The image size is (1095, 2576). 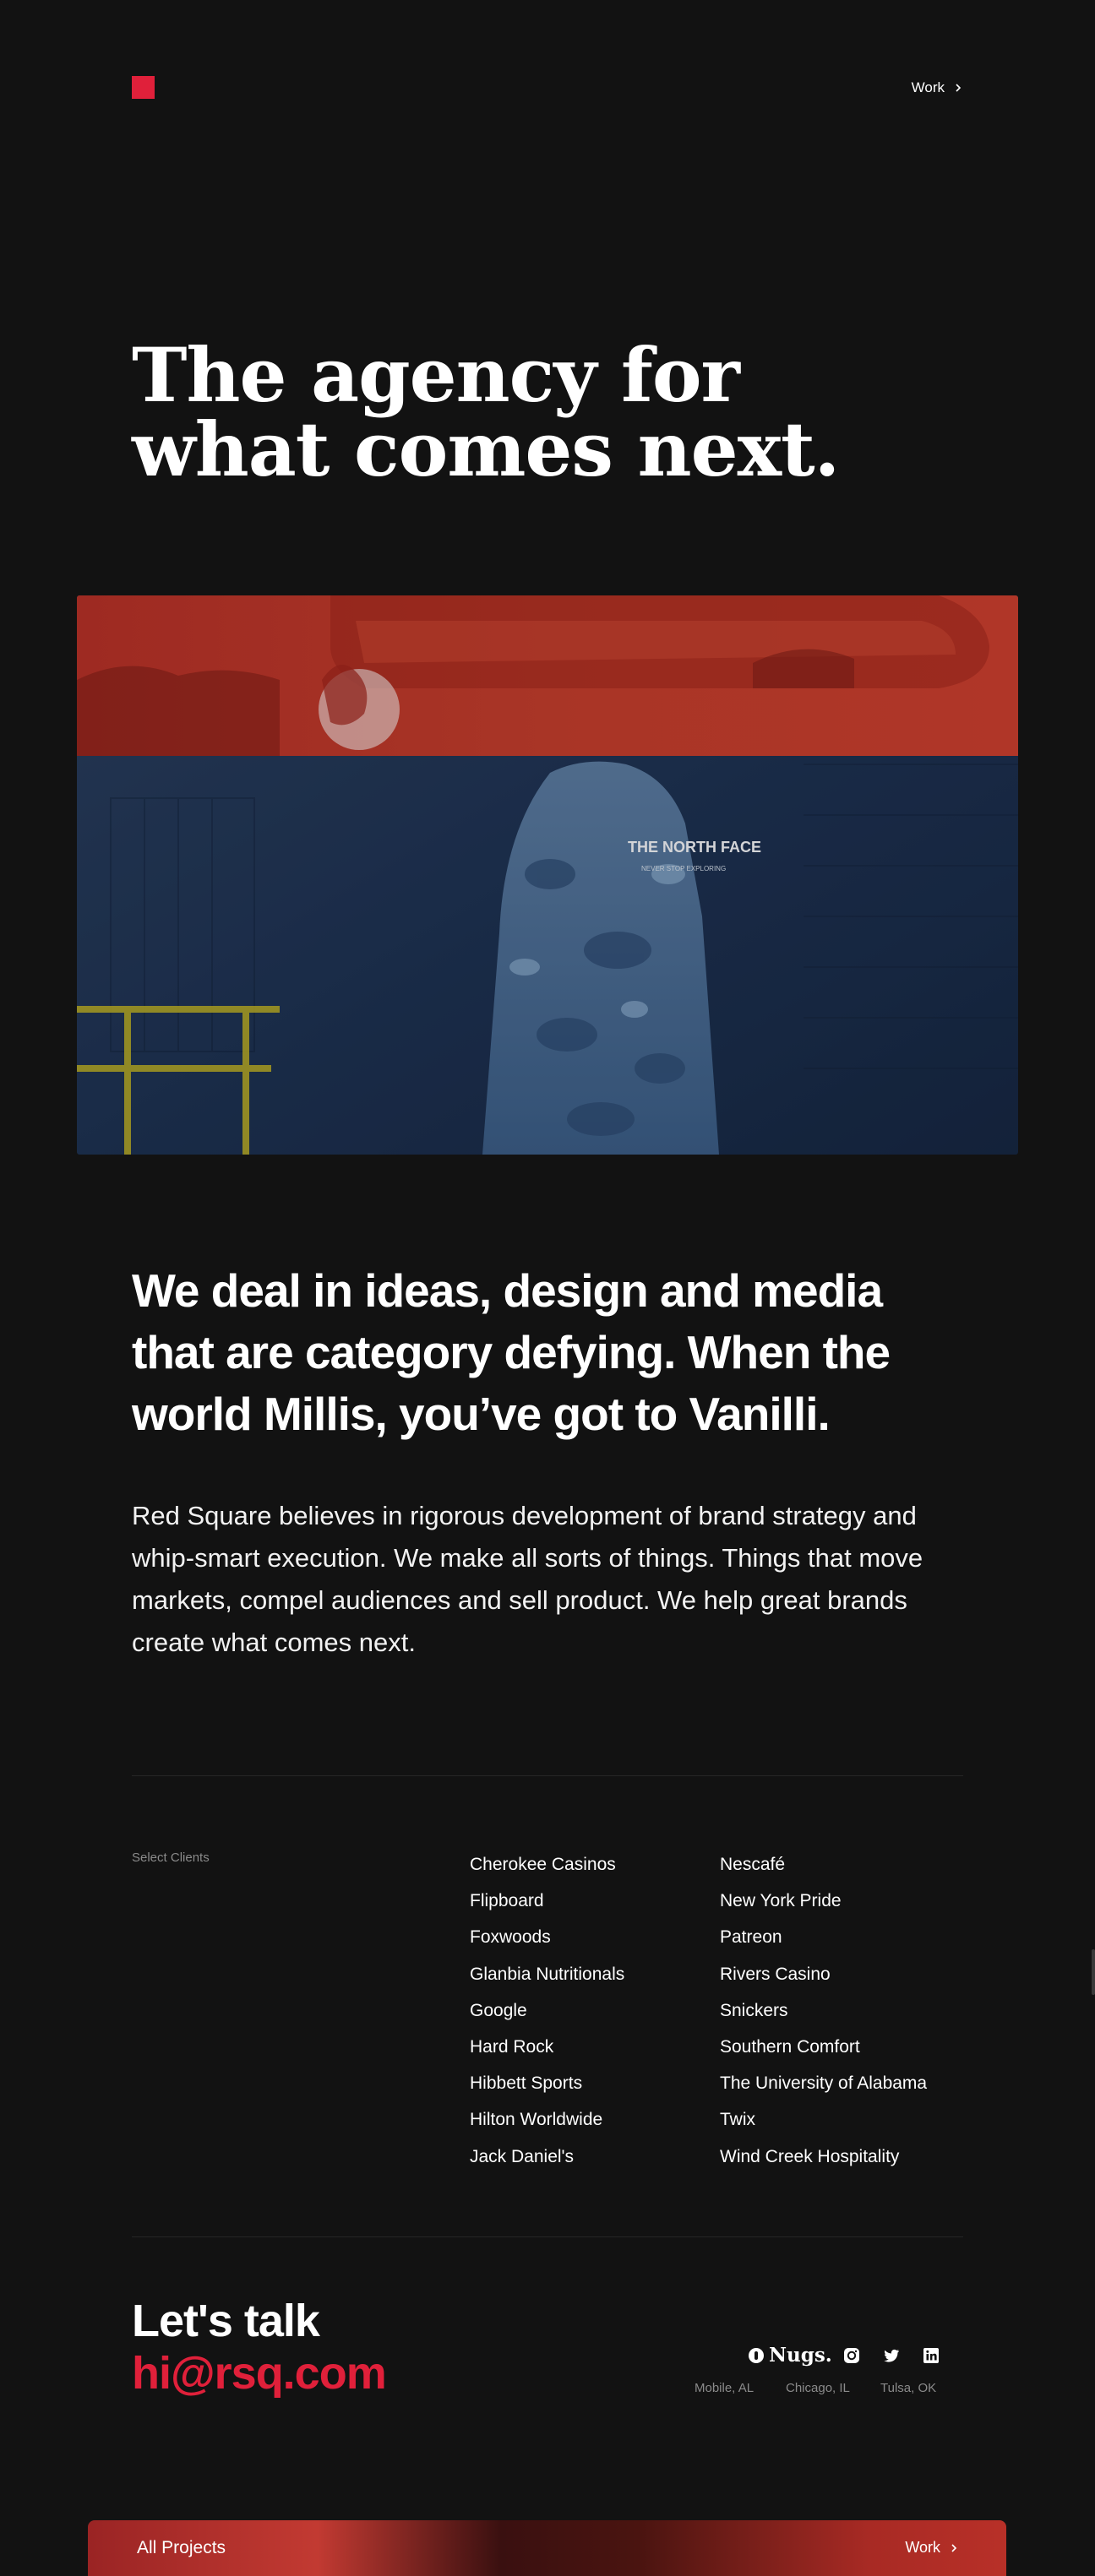 What do you see at coordinates (507, 1901) in the screenshot?
I see `client-item: Flipboard` at bounding box center [507, 1901].